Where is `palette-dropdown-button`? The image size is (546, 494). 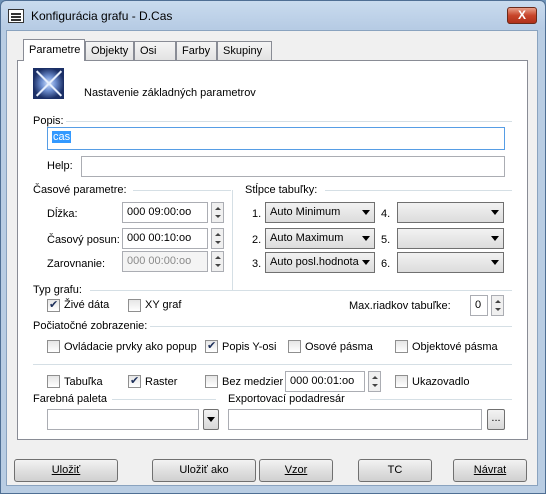
palette-dropdown-button is located at coordinates (211, 419).